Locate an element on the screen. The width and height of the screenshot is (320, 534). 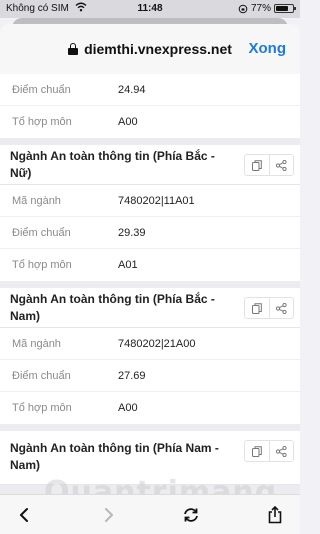
info-row: Điểm chuẩn 24.94 is located at coordinates (150, 90).